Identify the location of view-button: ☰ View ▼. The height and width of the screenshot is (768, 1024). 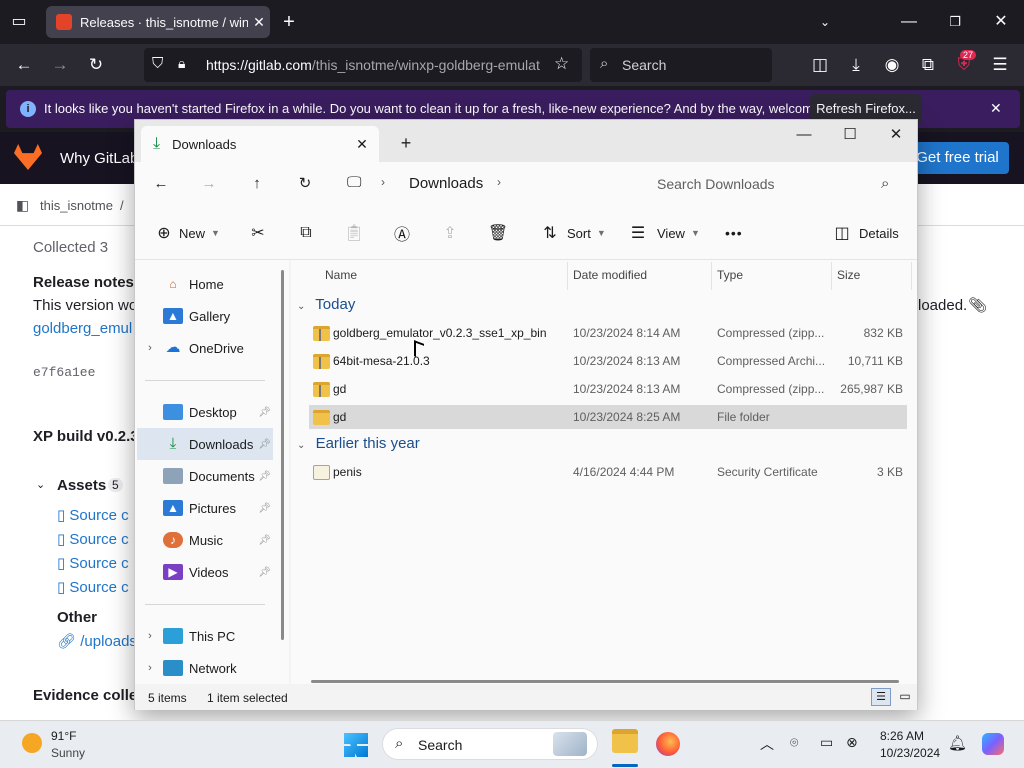
(663, 233).